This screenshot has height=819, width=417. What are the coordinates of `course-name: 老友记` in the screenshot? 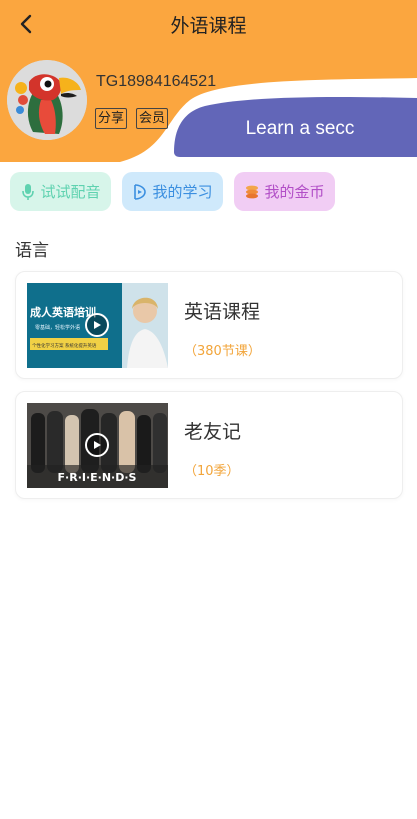 It's located at (213, 432).